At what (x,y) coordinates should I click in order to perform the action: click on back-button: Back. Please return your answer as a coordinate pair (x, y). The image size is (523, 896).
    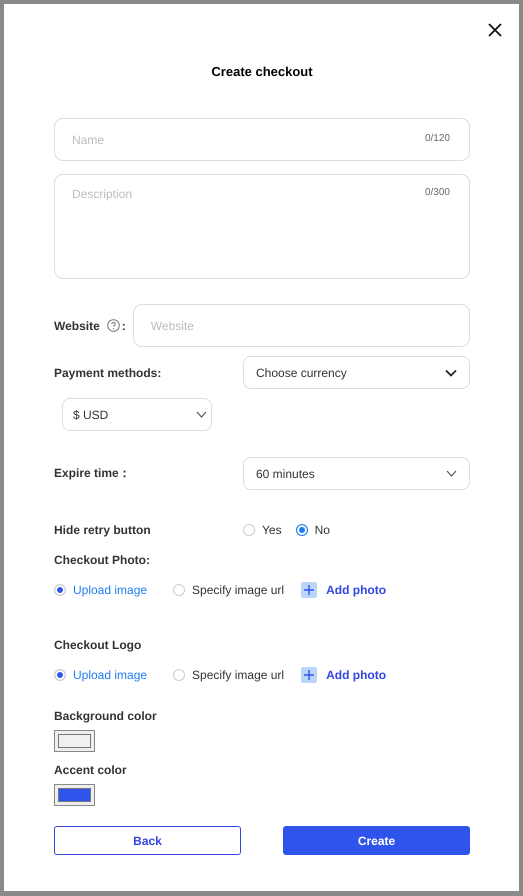
    Looking at the image, I should click on (147, 840).